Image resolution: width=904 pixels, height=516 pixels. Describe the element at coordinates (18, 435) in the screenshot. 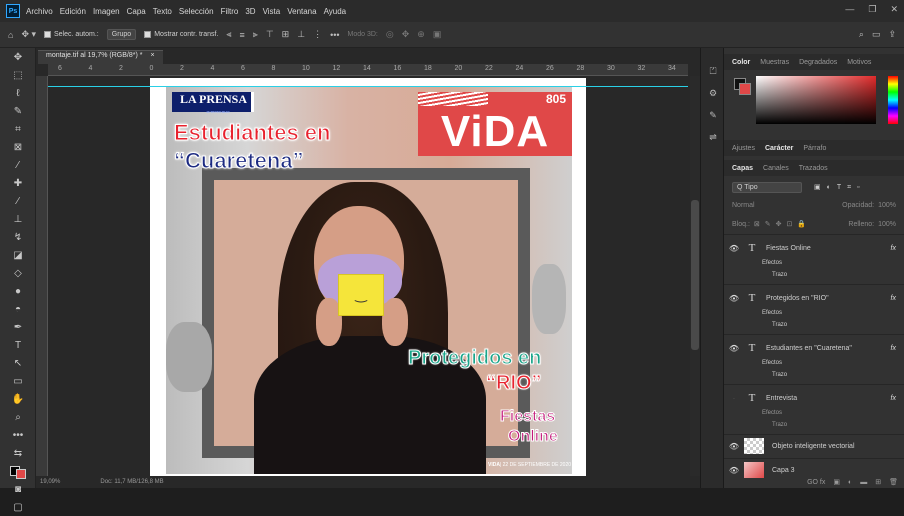

I see `more-tools-icon: •••` at that location.